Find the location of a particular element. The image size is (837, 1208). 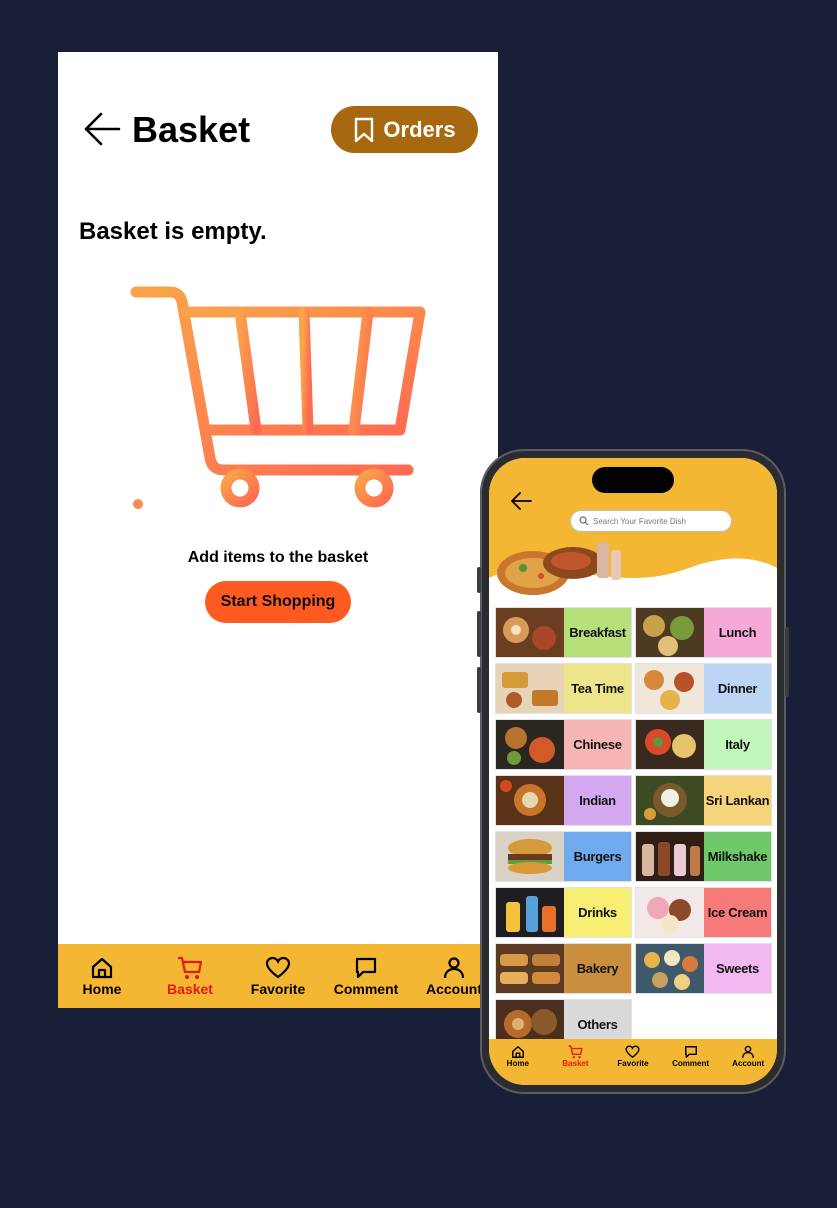

phone-nav-favorite: Favorite is located at coordinates (633, 1056).